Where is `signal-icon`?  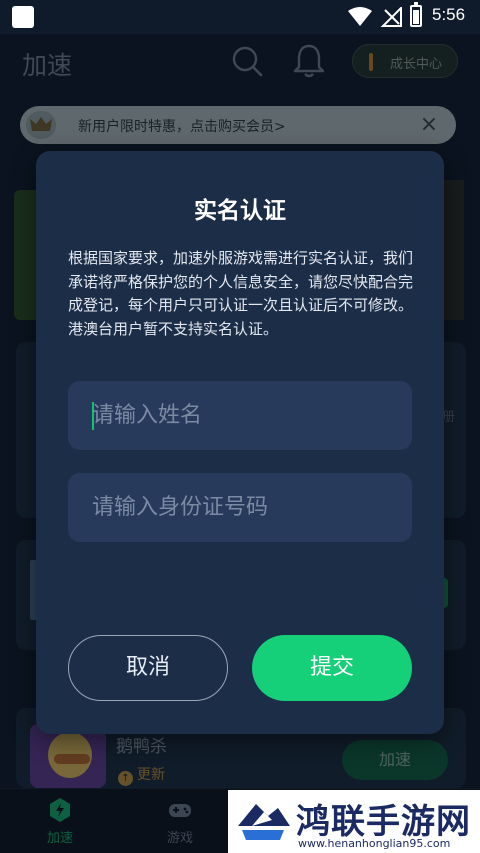 signal-icon is located at coordinates (391, 17).